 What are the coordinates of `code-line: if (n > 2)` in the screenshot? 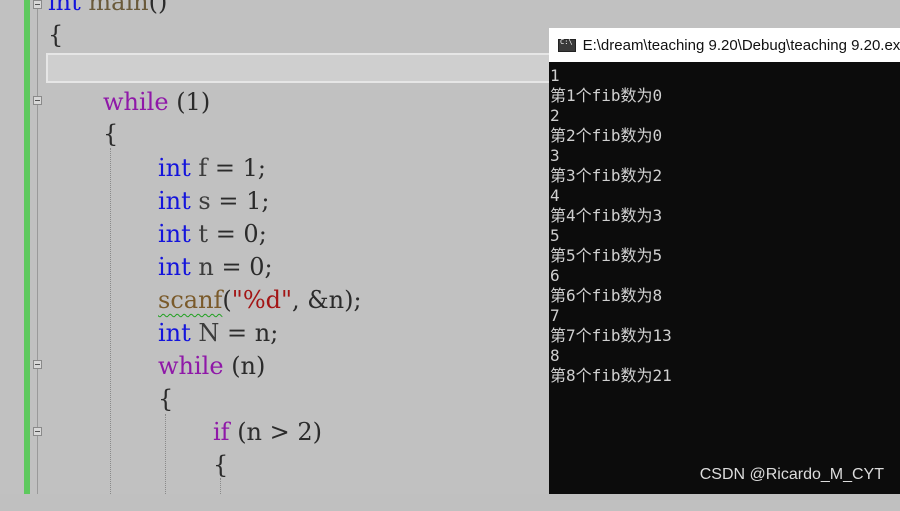 It's located at (267, 432).